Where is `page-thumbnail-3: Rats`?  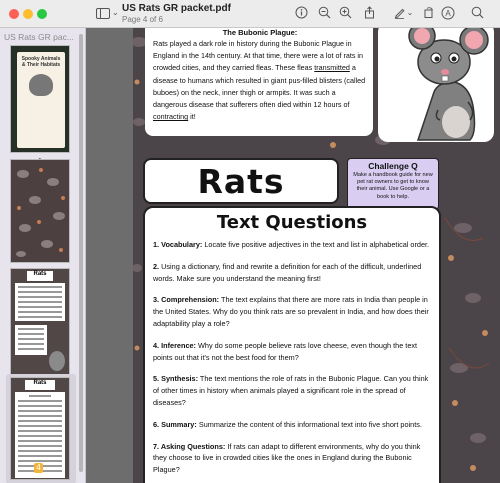 page-thumbnail-3: Rats is located at coordinates (40, 322).